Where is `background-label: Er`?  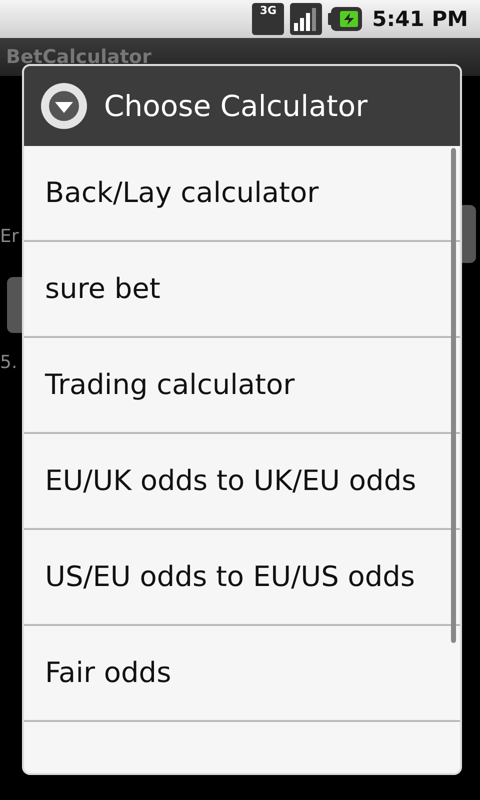
background-label: Er is located at coordinates (9, 236).